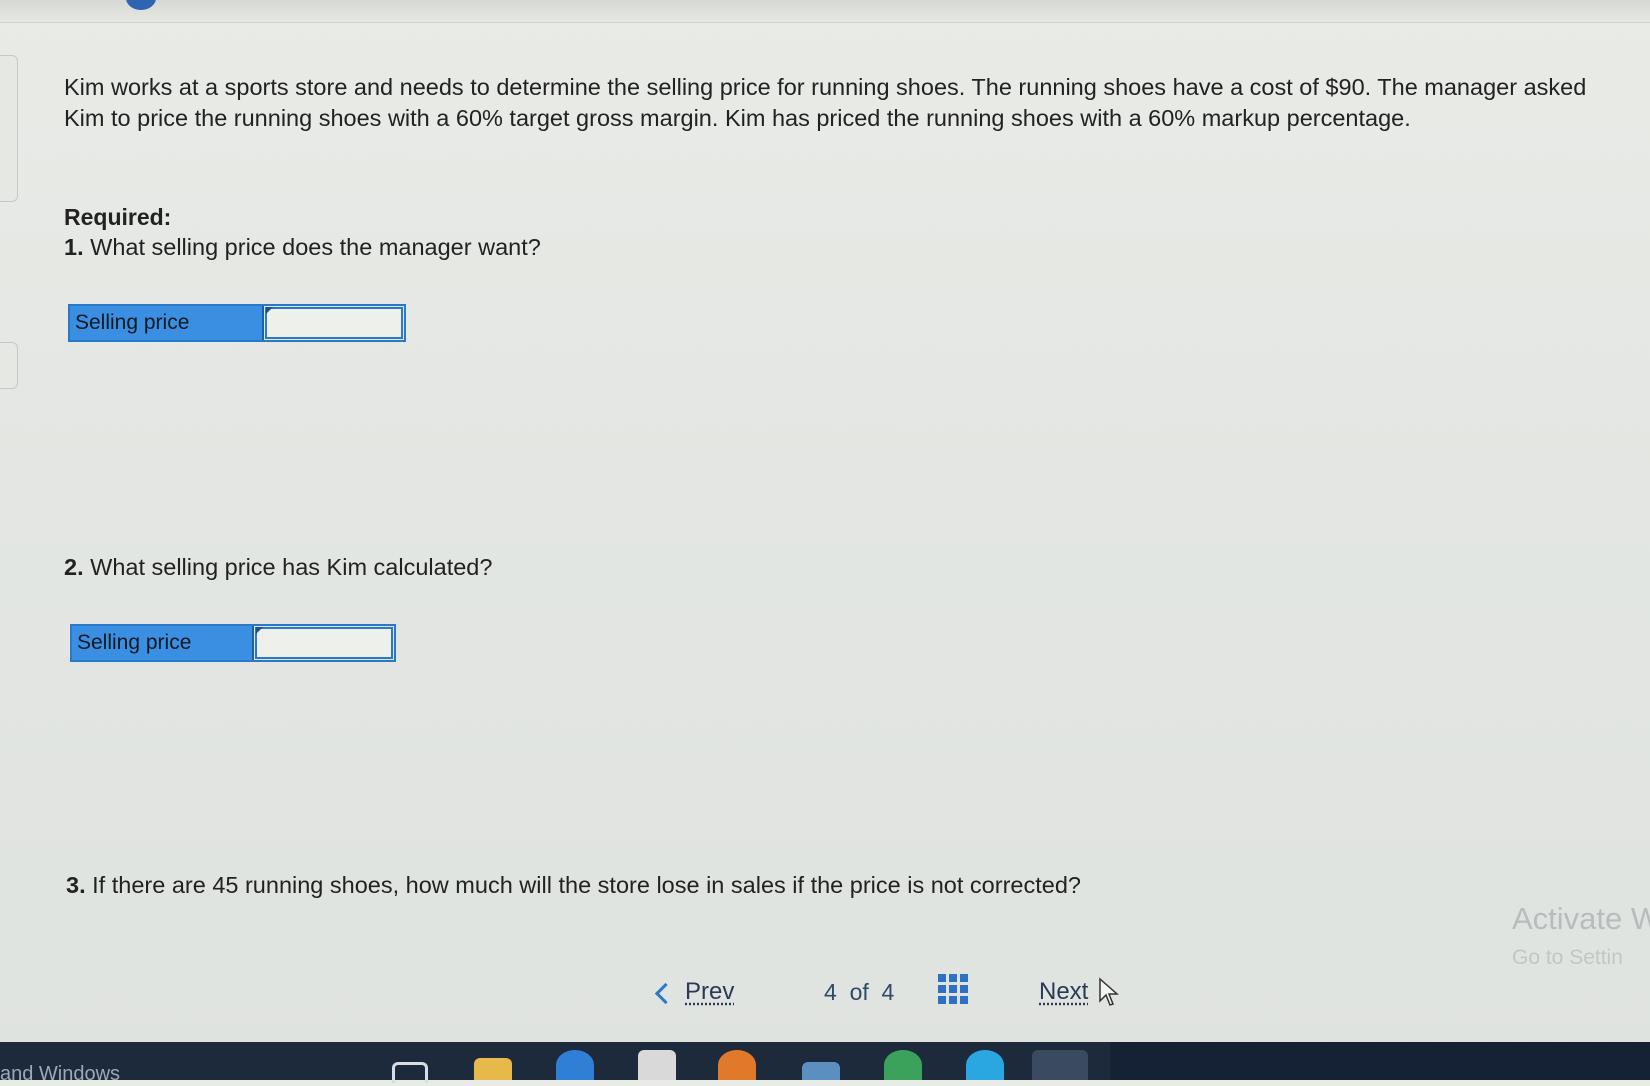 The image size is (1650, 1086). Describe the element at coordinates (1060, 1065) in the screenshot. I see `chrome-app-icon` at that location.